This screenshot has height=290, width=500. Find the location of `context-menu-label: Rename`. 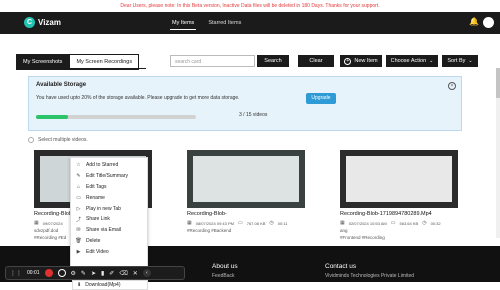

context-menu-label: Rename is located at coordinates (95, 197).